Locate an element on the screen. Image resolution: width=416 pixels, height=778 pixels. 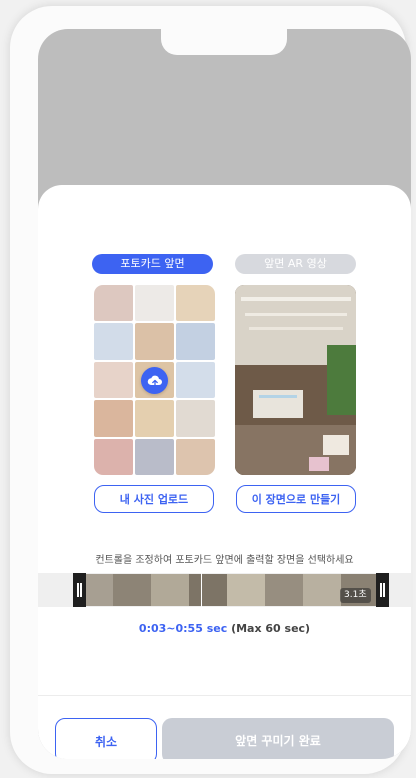
instruction-text: 컨트롤을 조정하여 포토카드 앞면에 출력할 장면을 선택하세요 is located at coordinates (224, 560).